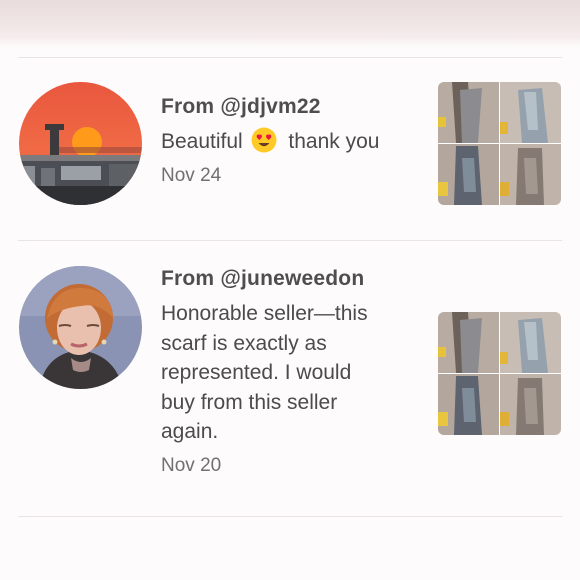 The width and height of the screenshot is (580, 580). What do you see at coordinates (290, 23) in the screenshot?
I see `top-header-band` at bounding box center [290, 23].